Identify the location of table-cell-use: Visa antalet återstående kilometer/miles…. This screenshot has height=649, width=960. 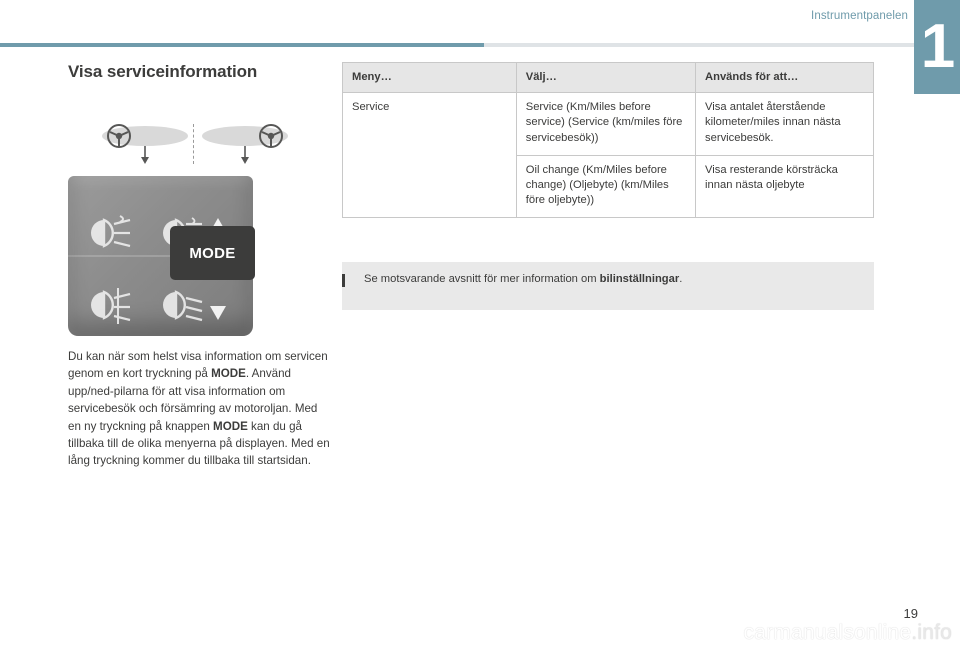
(784, 124).